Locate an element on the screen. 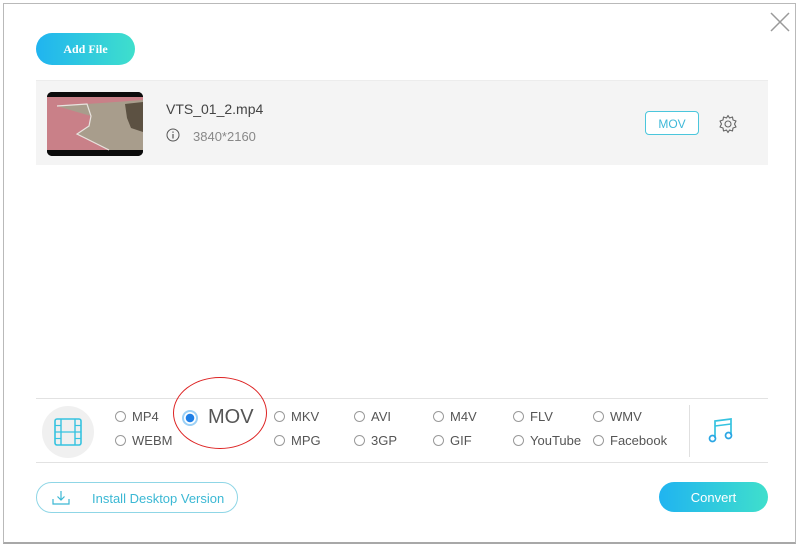 This screenshot has width=800, height=548. file-name: VTS_01_2.mp4 is located at coordinates (215, 109).